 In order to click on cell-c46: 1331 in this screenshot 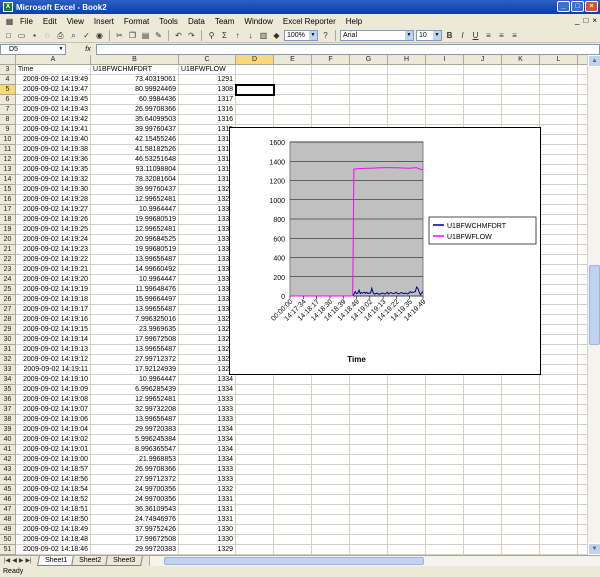, I will do `click(207, 500)`.